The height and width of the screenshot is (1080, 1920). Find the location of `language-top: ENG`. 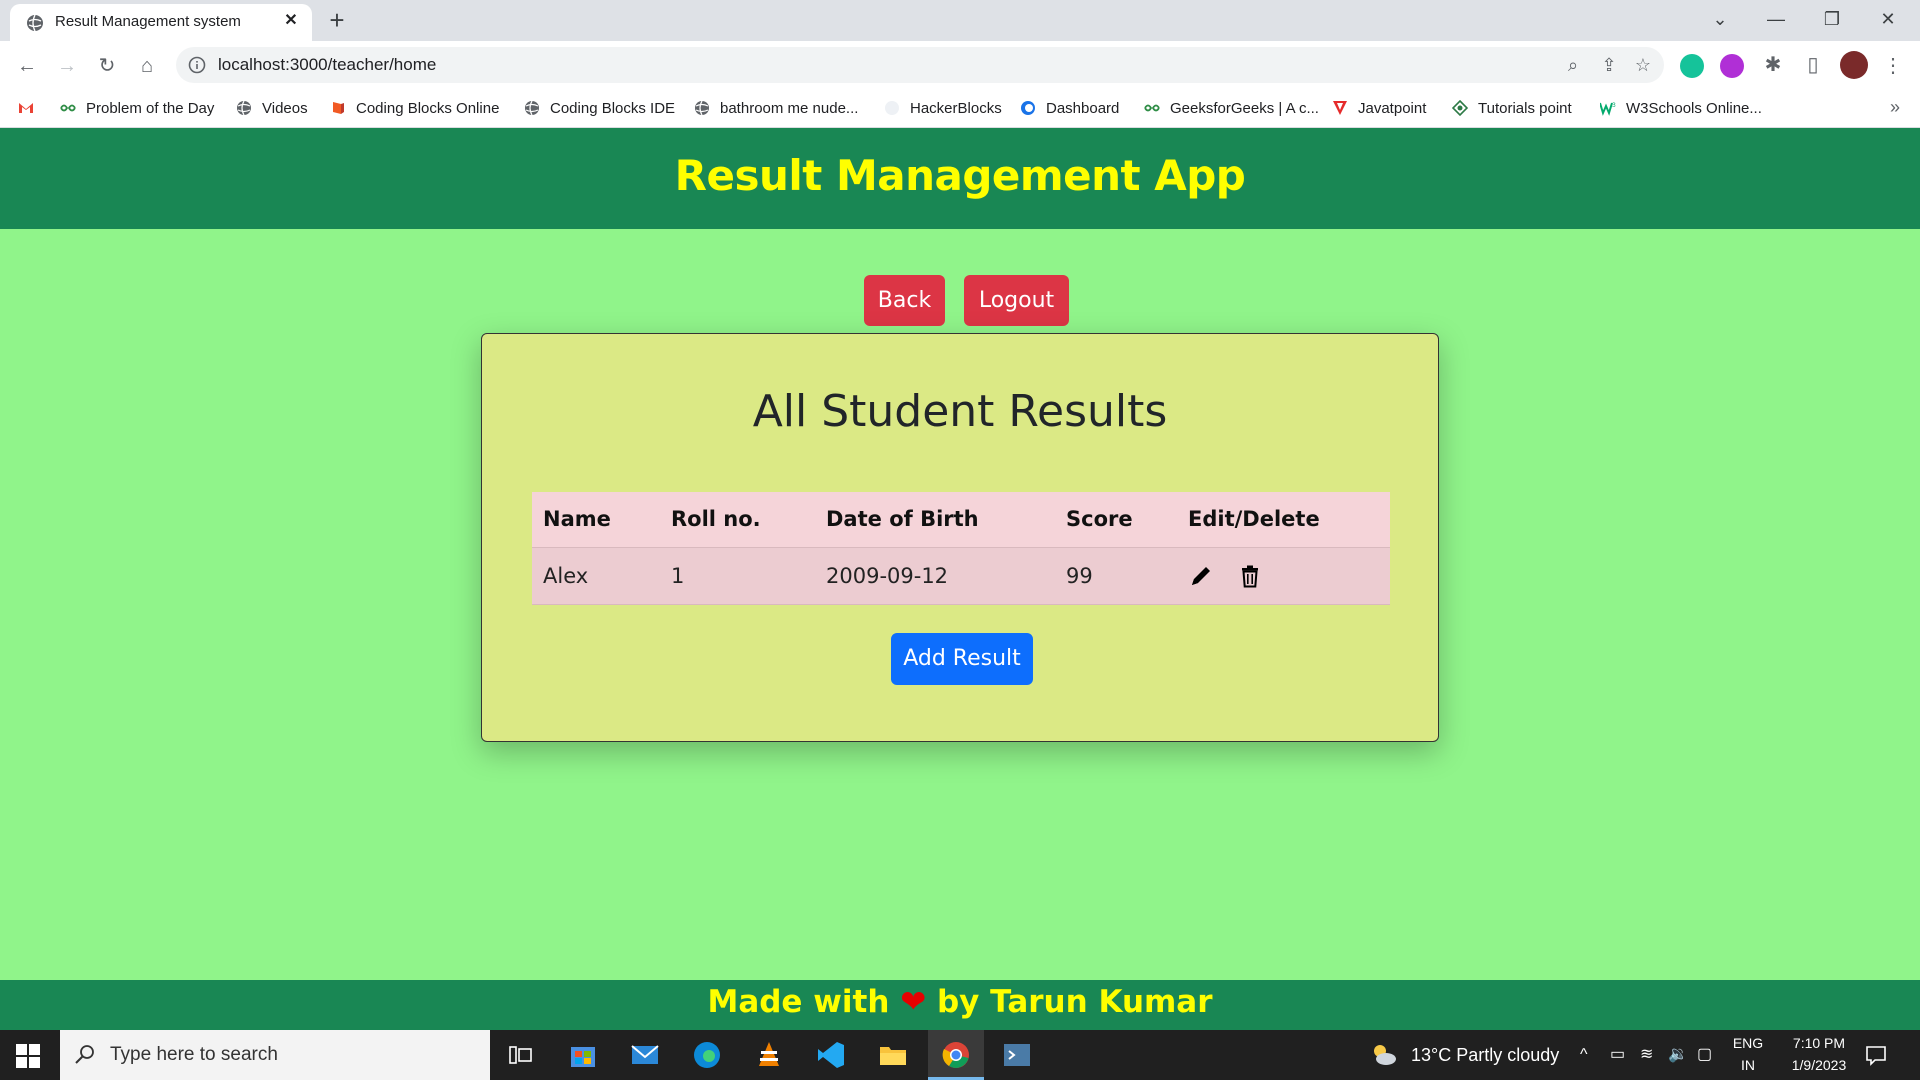

language-top: ENG is located at coordinates (1748, 1043).